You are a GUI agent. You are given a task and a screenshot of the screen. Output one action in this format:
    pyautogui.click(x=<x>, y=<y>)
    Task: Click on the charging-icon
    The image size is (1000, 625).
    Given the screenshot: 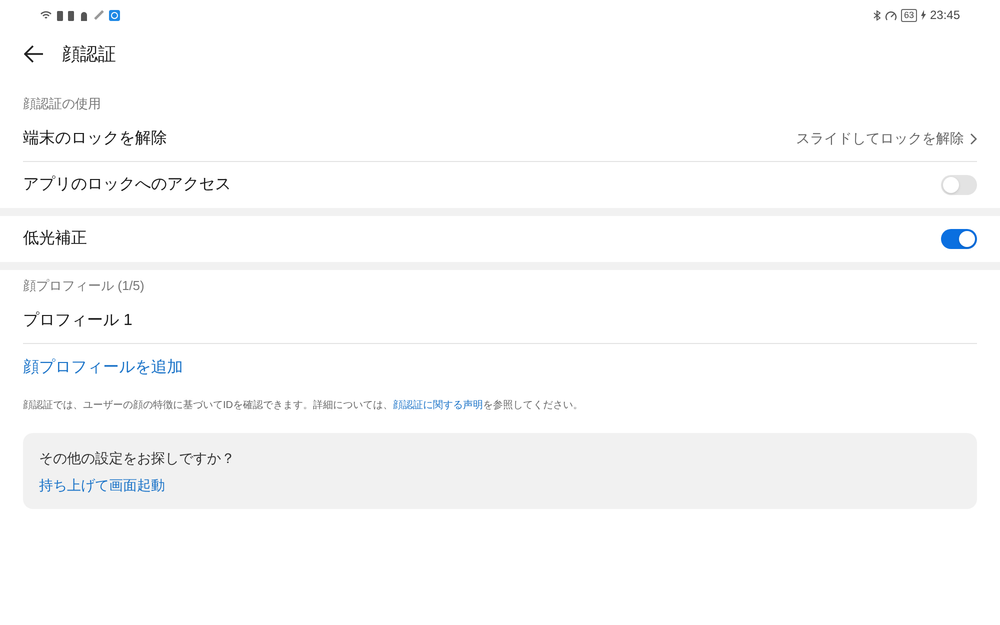 What is the action you would take?
    pyautogui.click(x=923, y=15)
    